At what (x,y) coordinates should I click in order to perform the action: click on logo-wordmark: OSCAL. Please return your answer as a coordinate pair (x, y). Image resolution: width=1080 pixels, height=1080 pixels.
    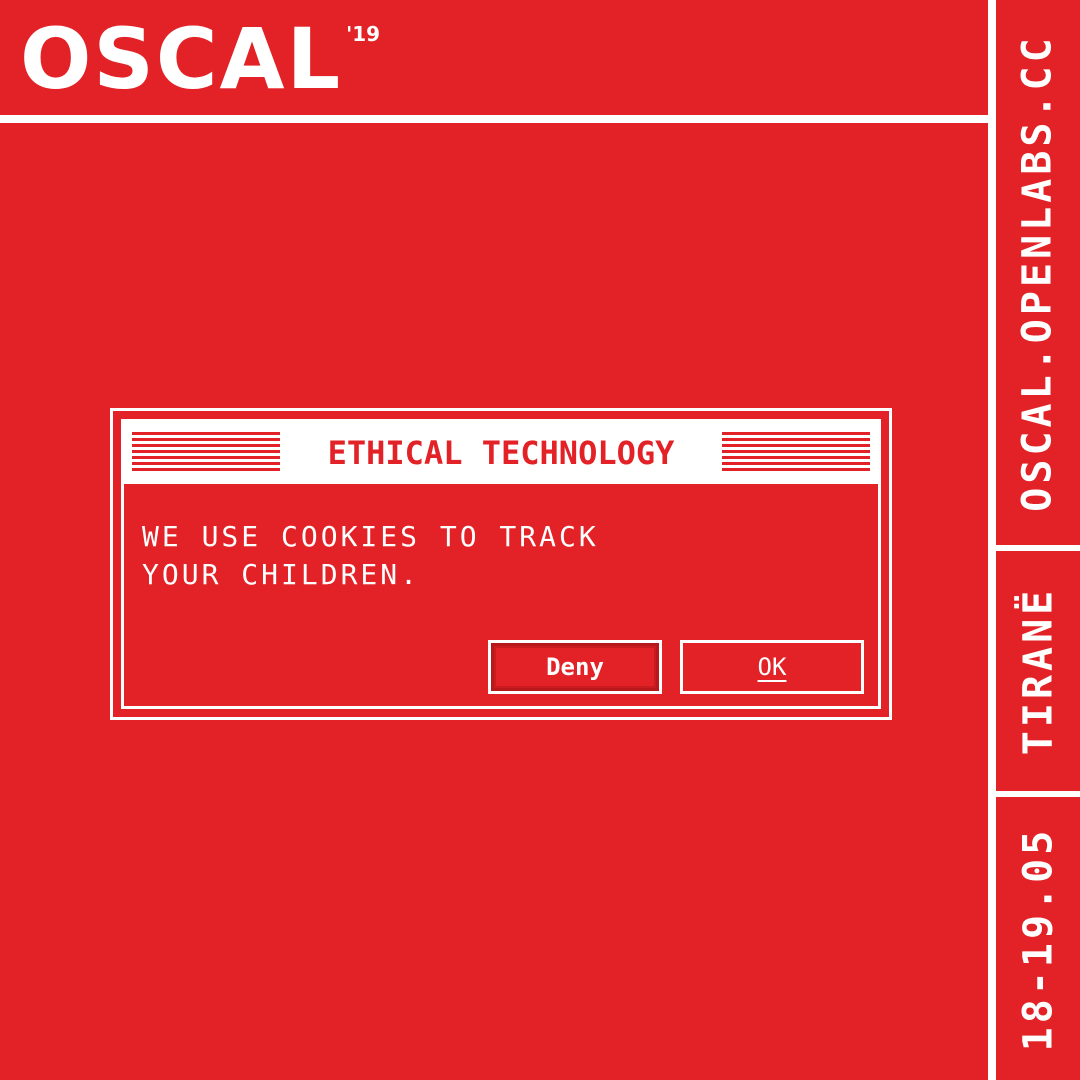
    Looking at the image, I should click on (181, 59).